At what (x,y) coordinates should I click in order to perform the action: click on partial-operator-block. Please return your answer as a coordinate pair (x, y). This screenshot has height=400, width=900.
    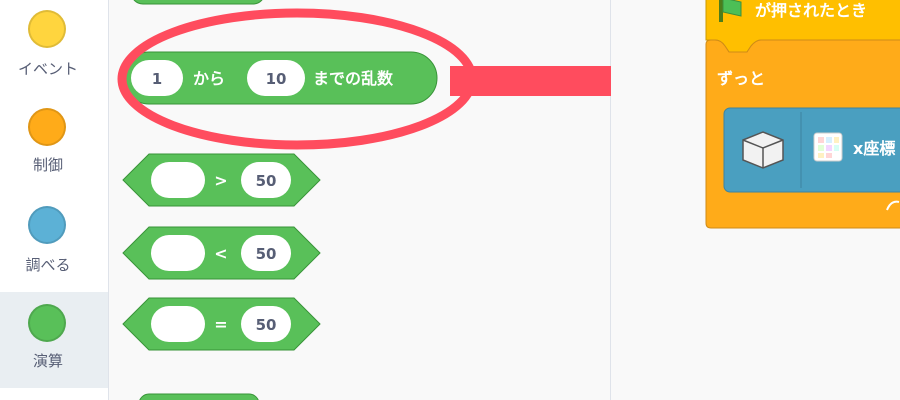
    Looking at the image, I should click on (198, 2).